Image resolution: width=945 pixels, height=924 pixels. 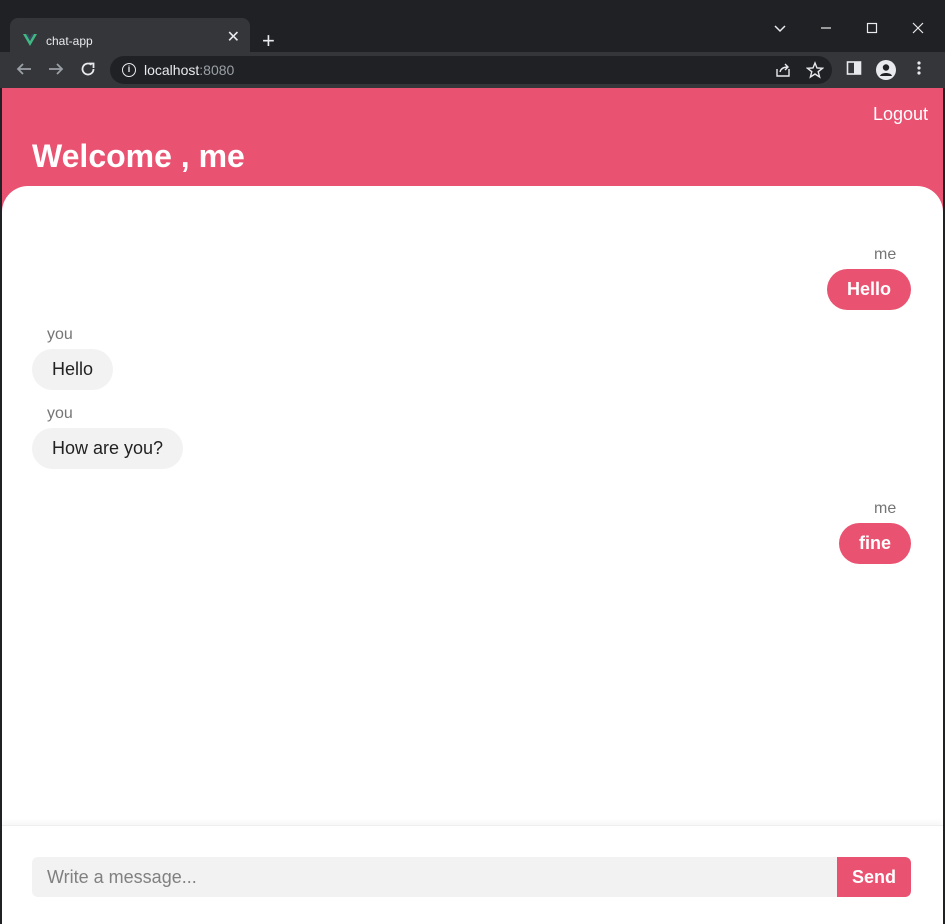 What do you see at coordinates (472, 34) in the screenshot?
I see `tab-strip: chat-app ✕ +` at bounding box center [472, 34].